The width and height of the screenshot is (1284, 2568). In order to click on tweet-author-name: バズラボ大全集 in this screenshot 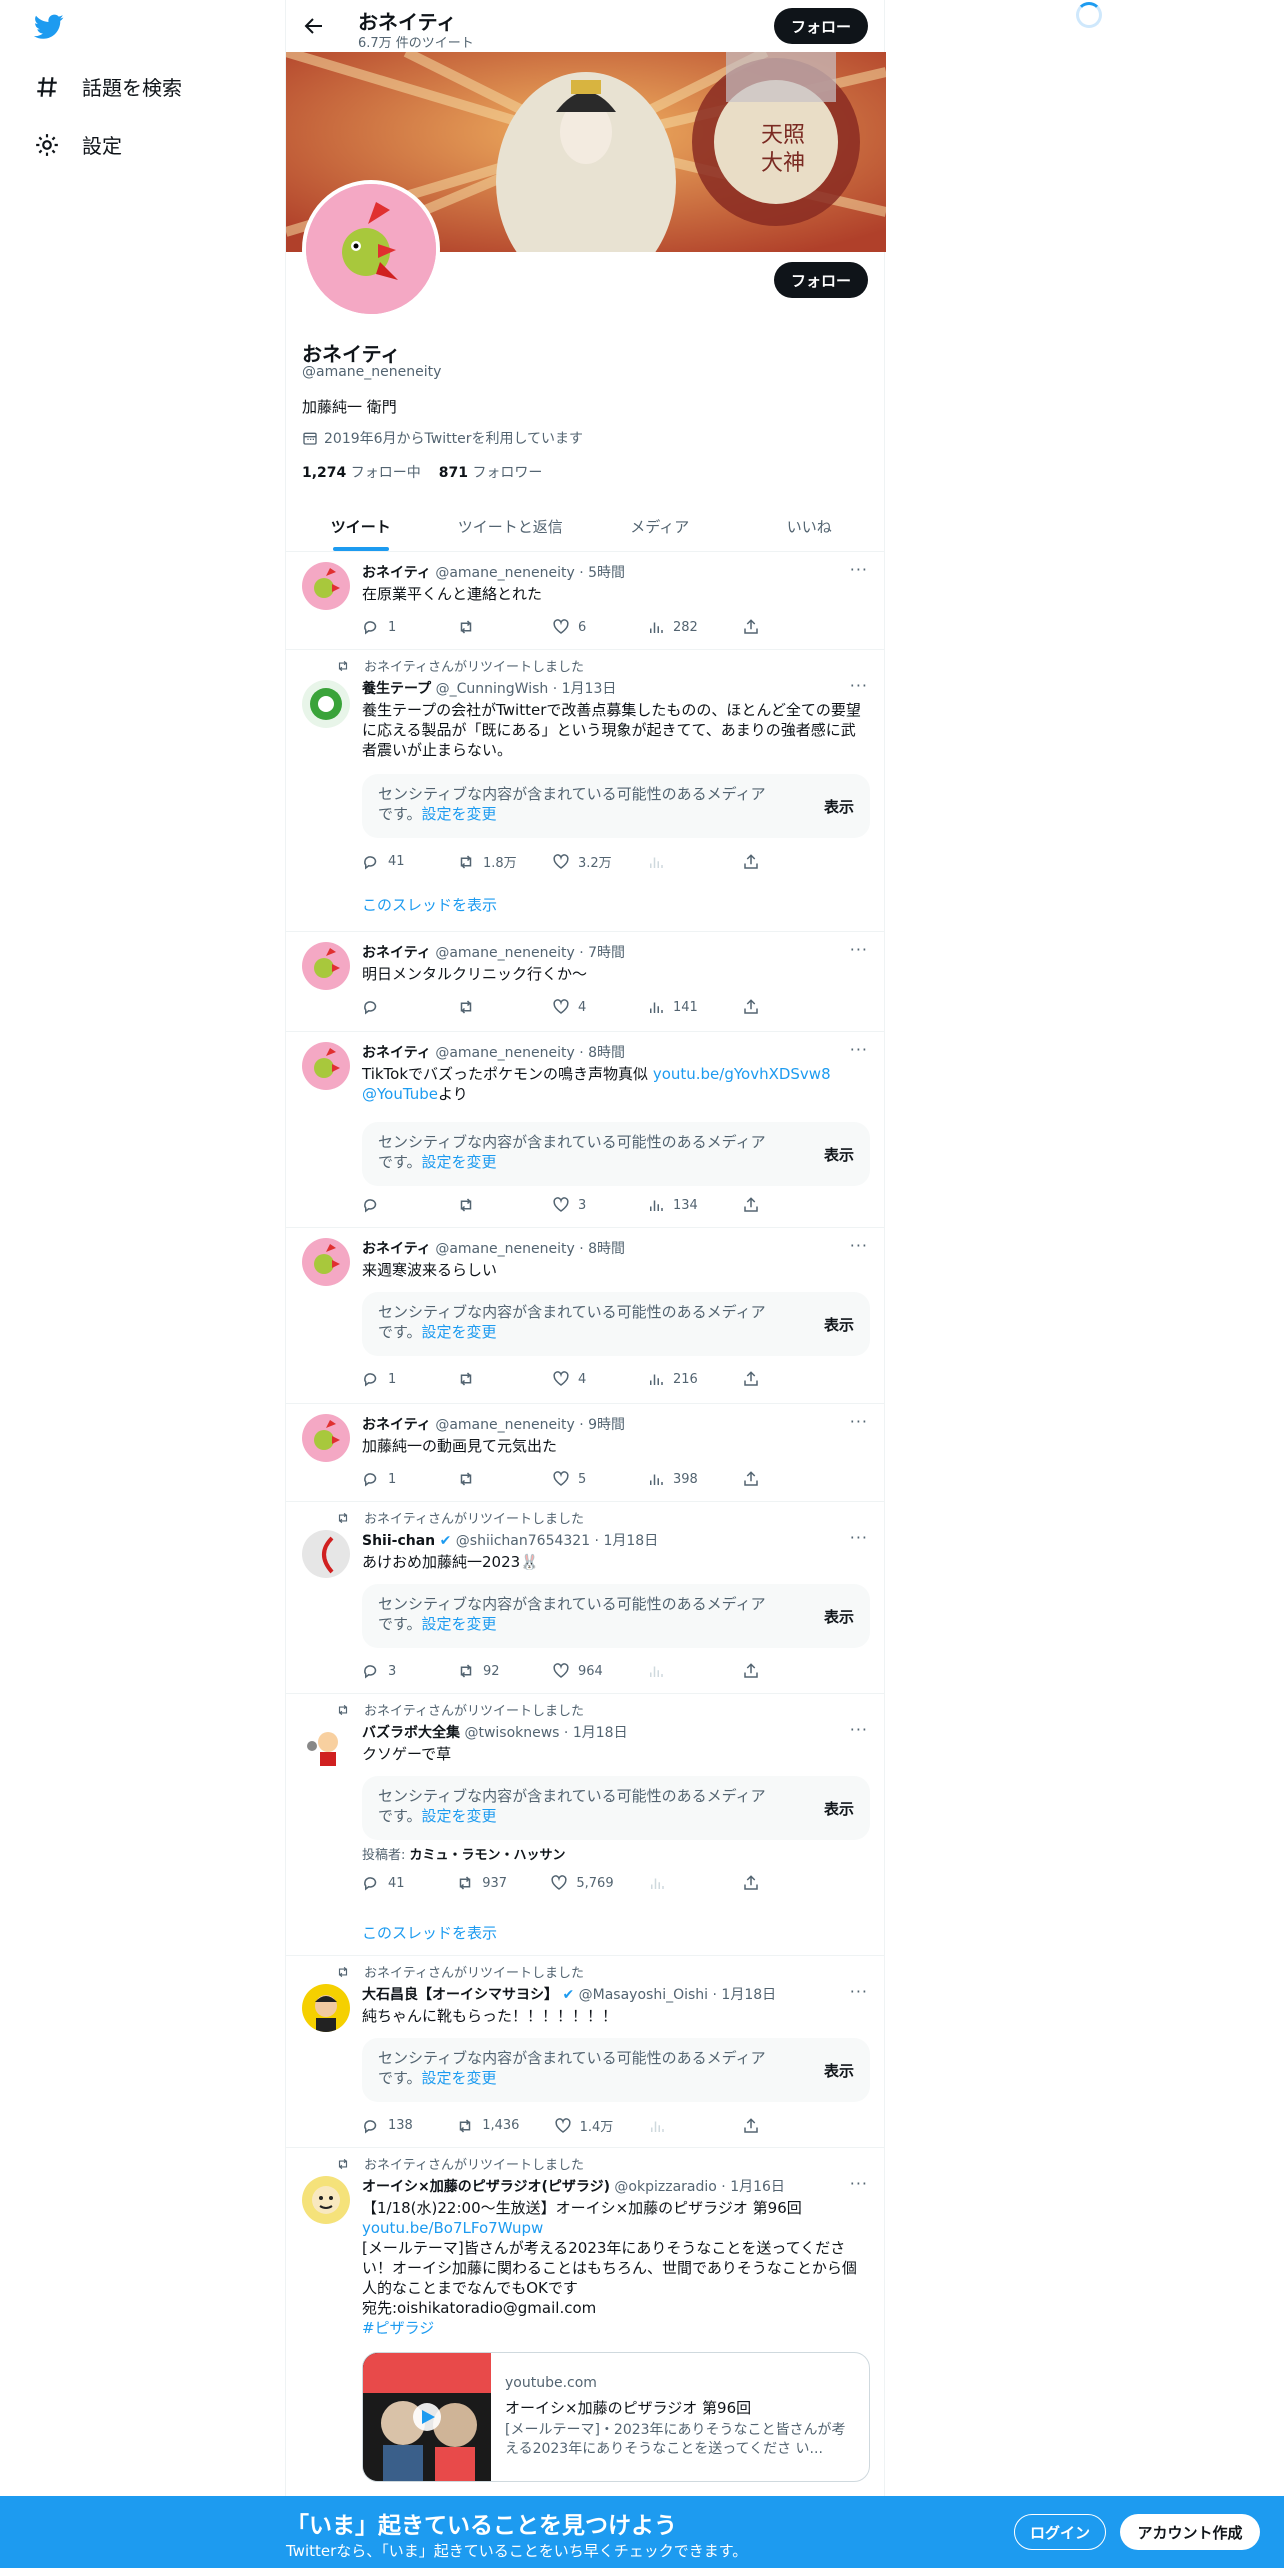, I will do `click(411, 1733)`.